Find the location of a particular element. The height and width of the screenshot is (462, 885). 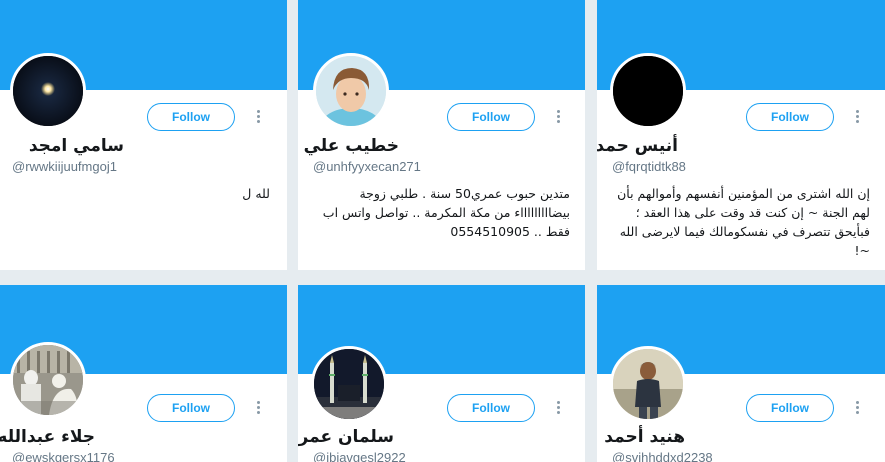

user-handle: @svihhddxd2238 is located at coordinates (662, 456).